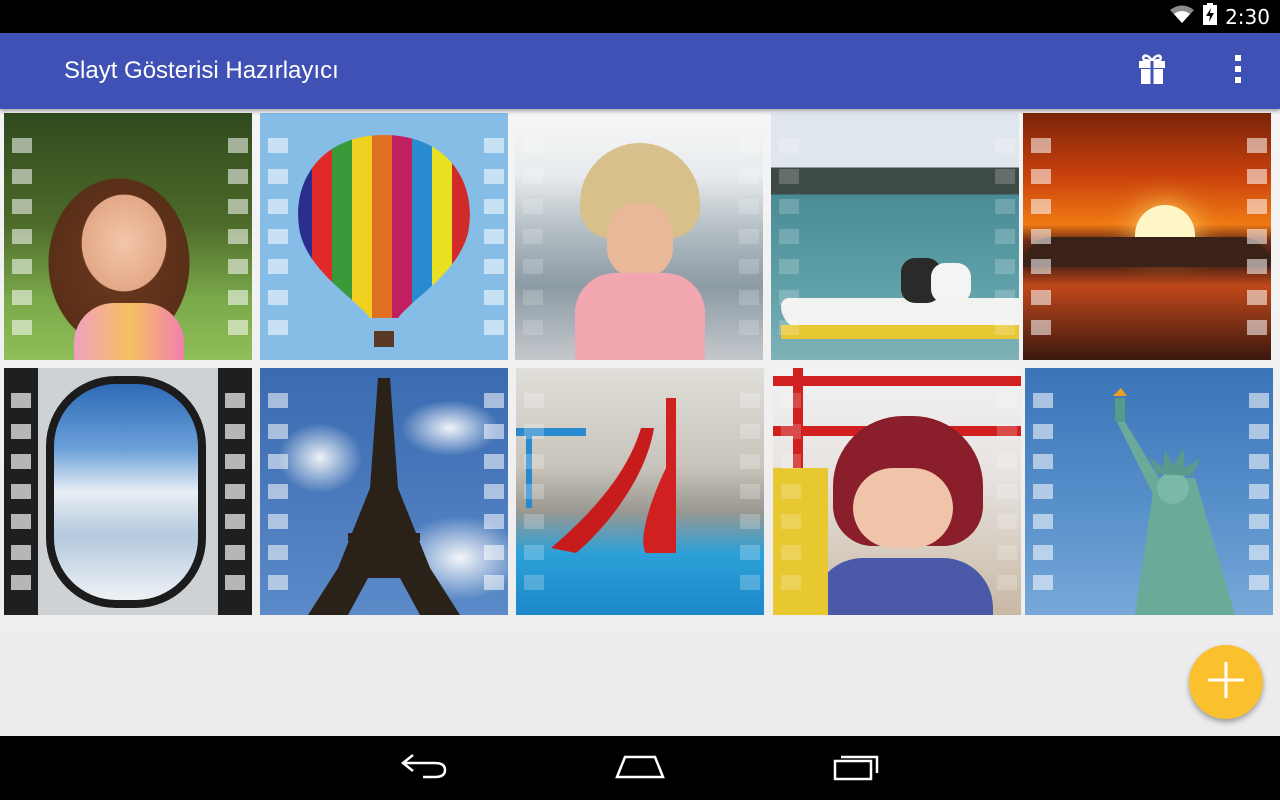  Describe the element at coordinates (1219, 16) in the screenshot. I see `status-icons: 2:30` at that location.